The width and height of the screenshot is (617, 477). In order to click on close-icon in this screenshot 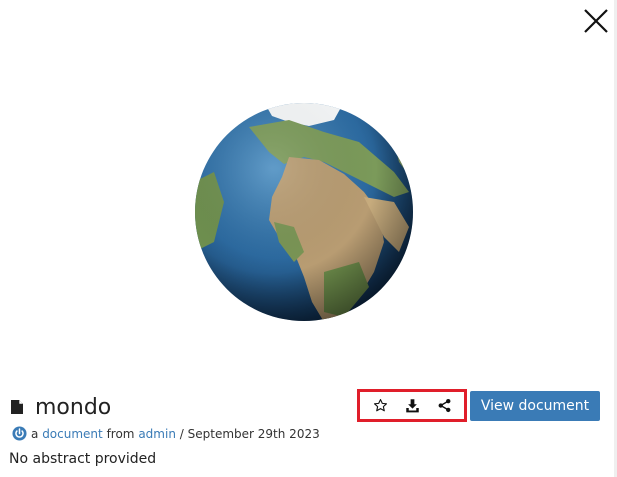, I will do `click(596, 21)`.